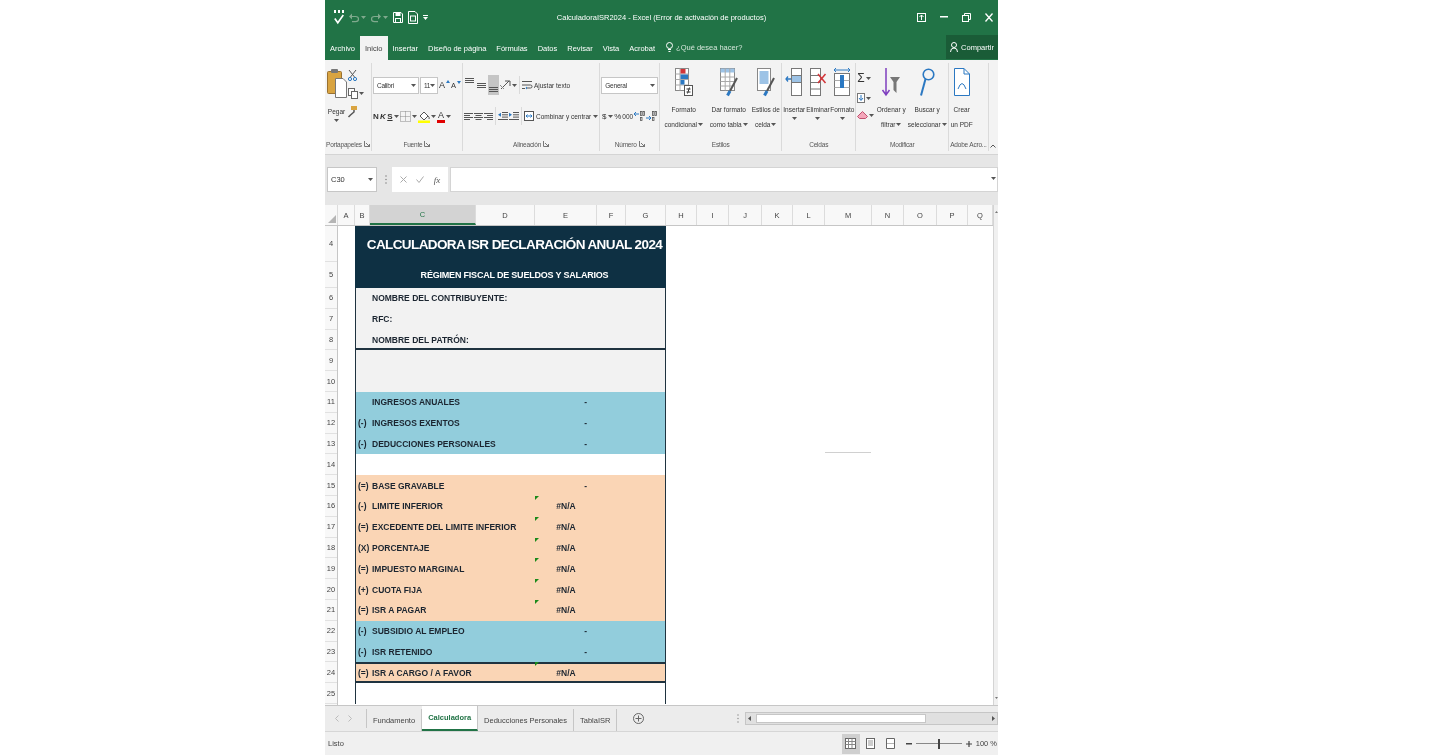 Image resolution: width=1438 pixels, height=755 pixels. I want to click on caret-up-icon, so click(996, 212).